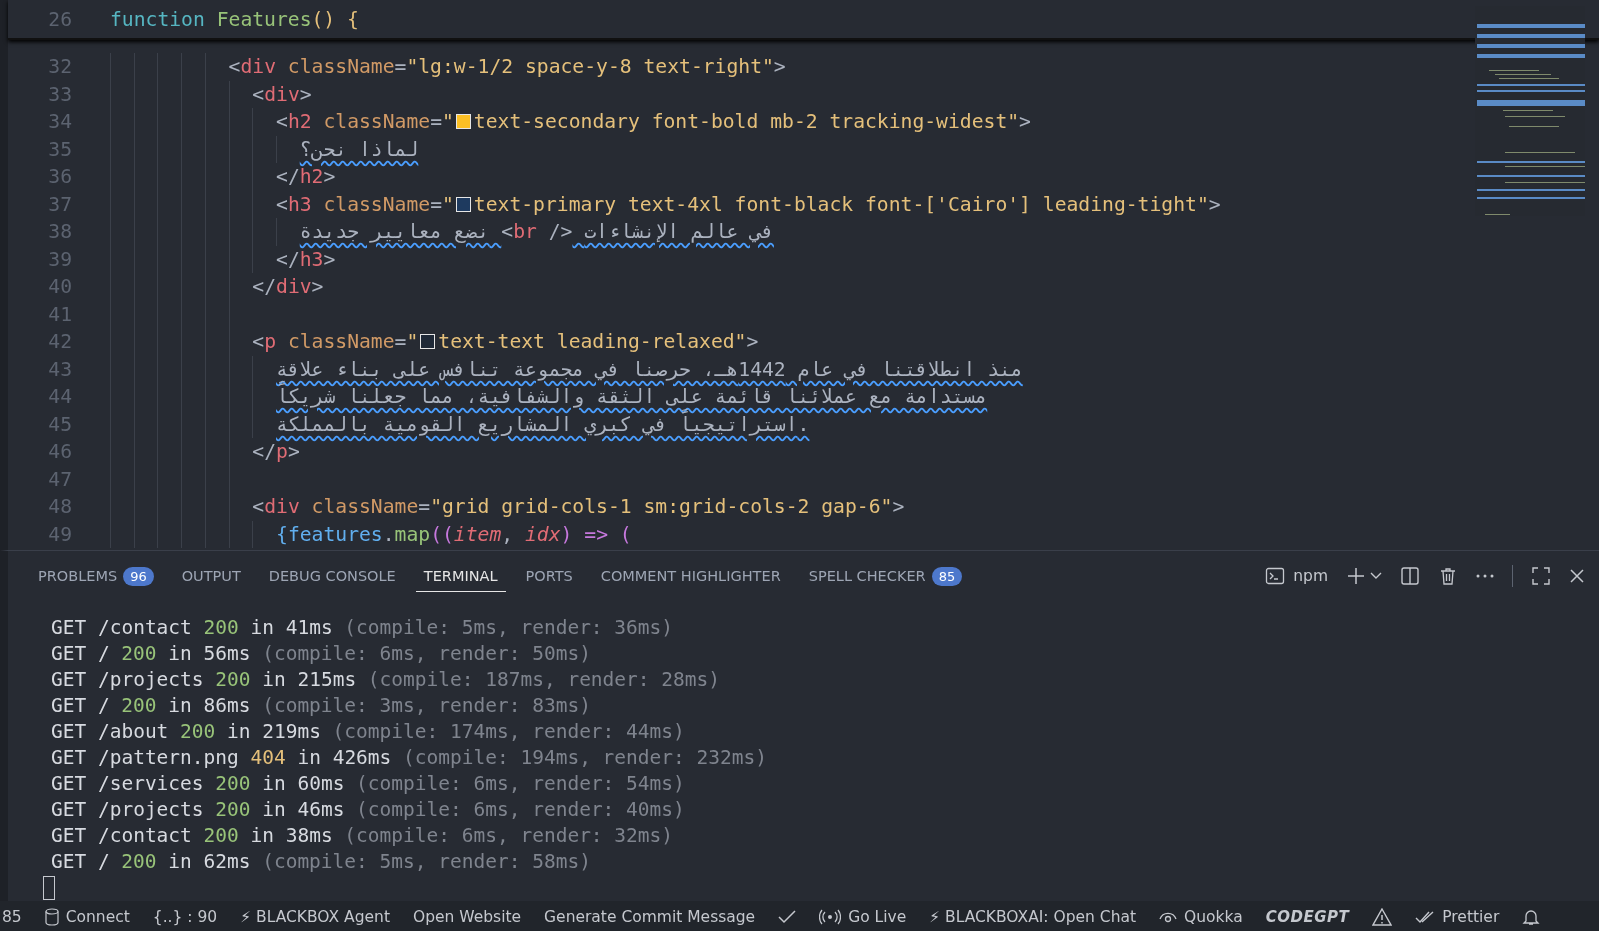 This screenshot has width=1599, height=931. Describe the element at coordinates (507, 67) in the screenshot. I see `code-line: <div className="lg:w-1/2 space-y-8 text-right">` at that location.